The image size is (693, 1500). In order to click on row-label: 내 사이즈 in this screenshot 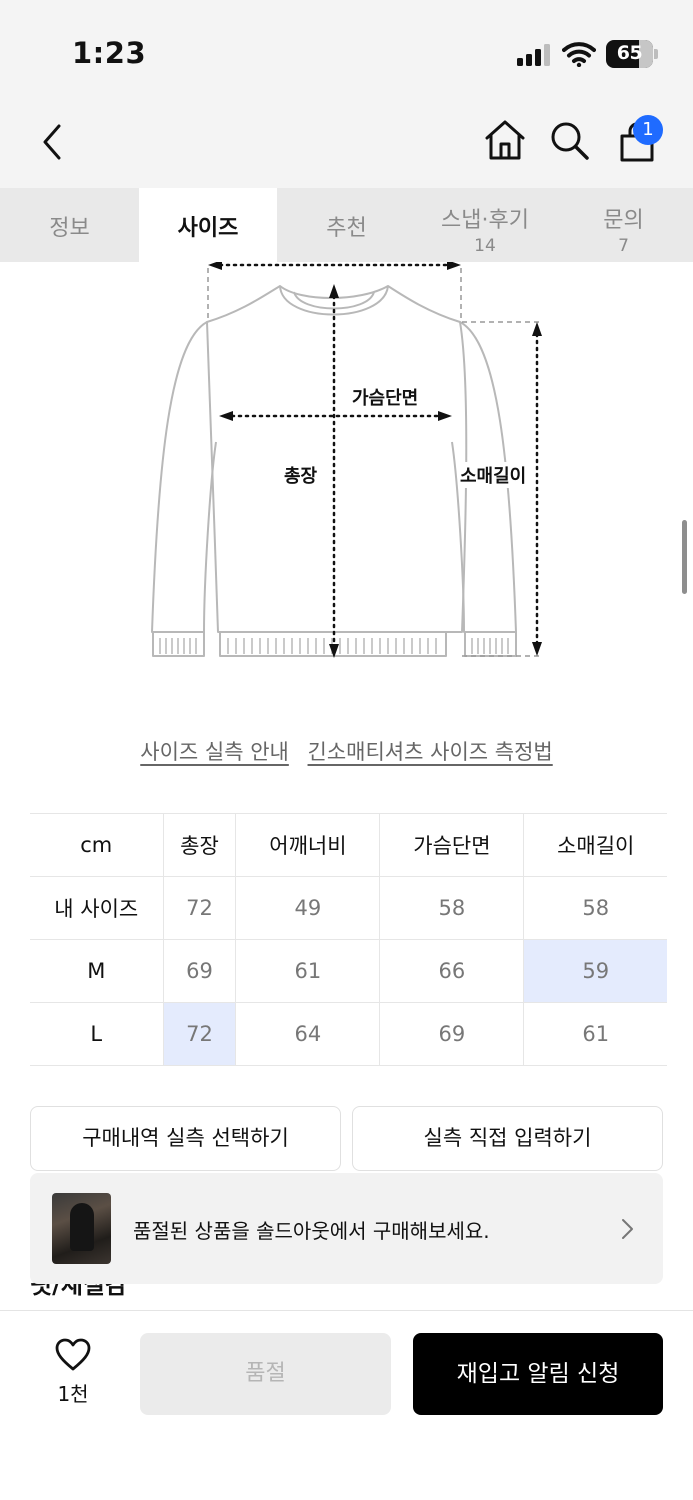, I will do `click(96, 908)`.